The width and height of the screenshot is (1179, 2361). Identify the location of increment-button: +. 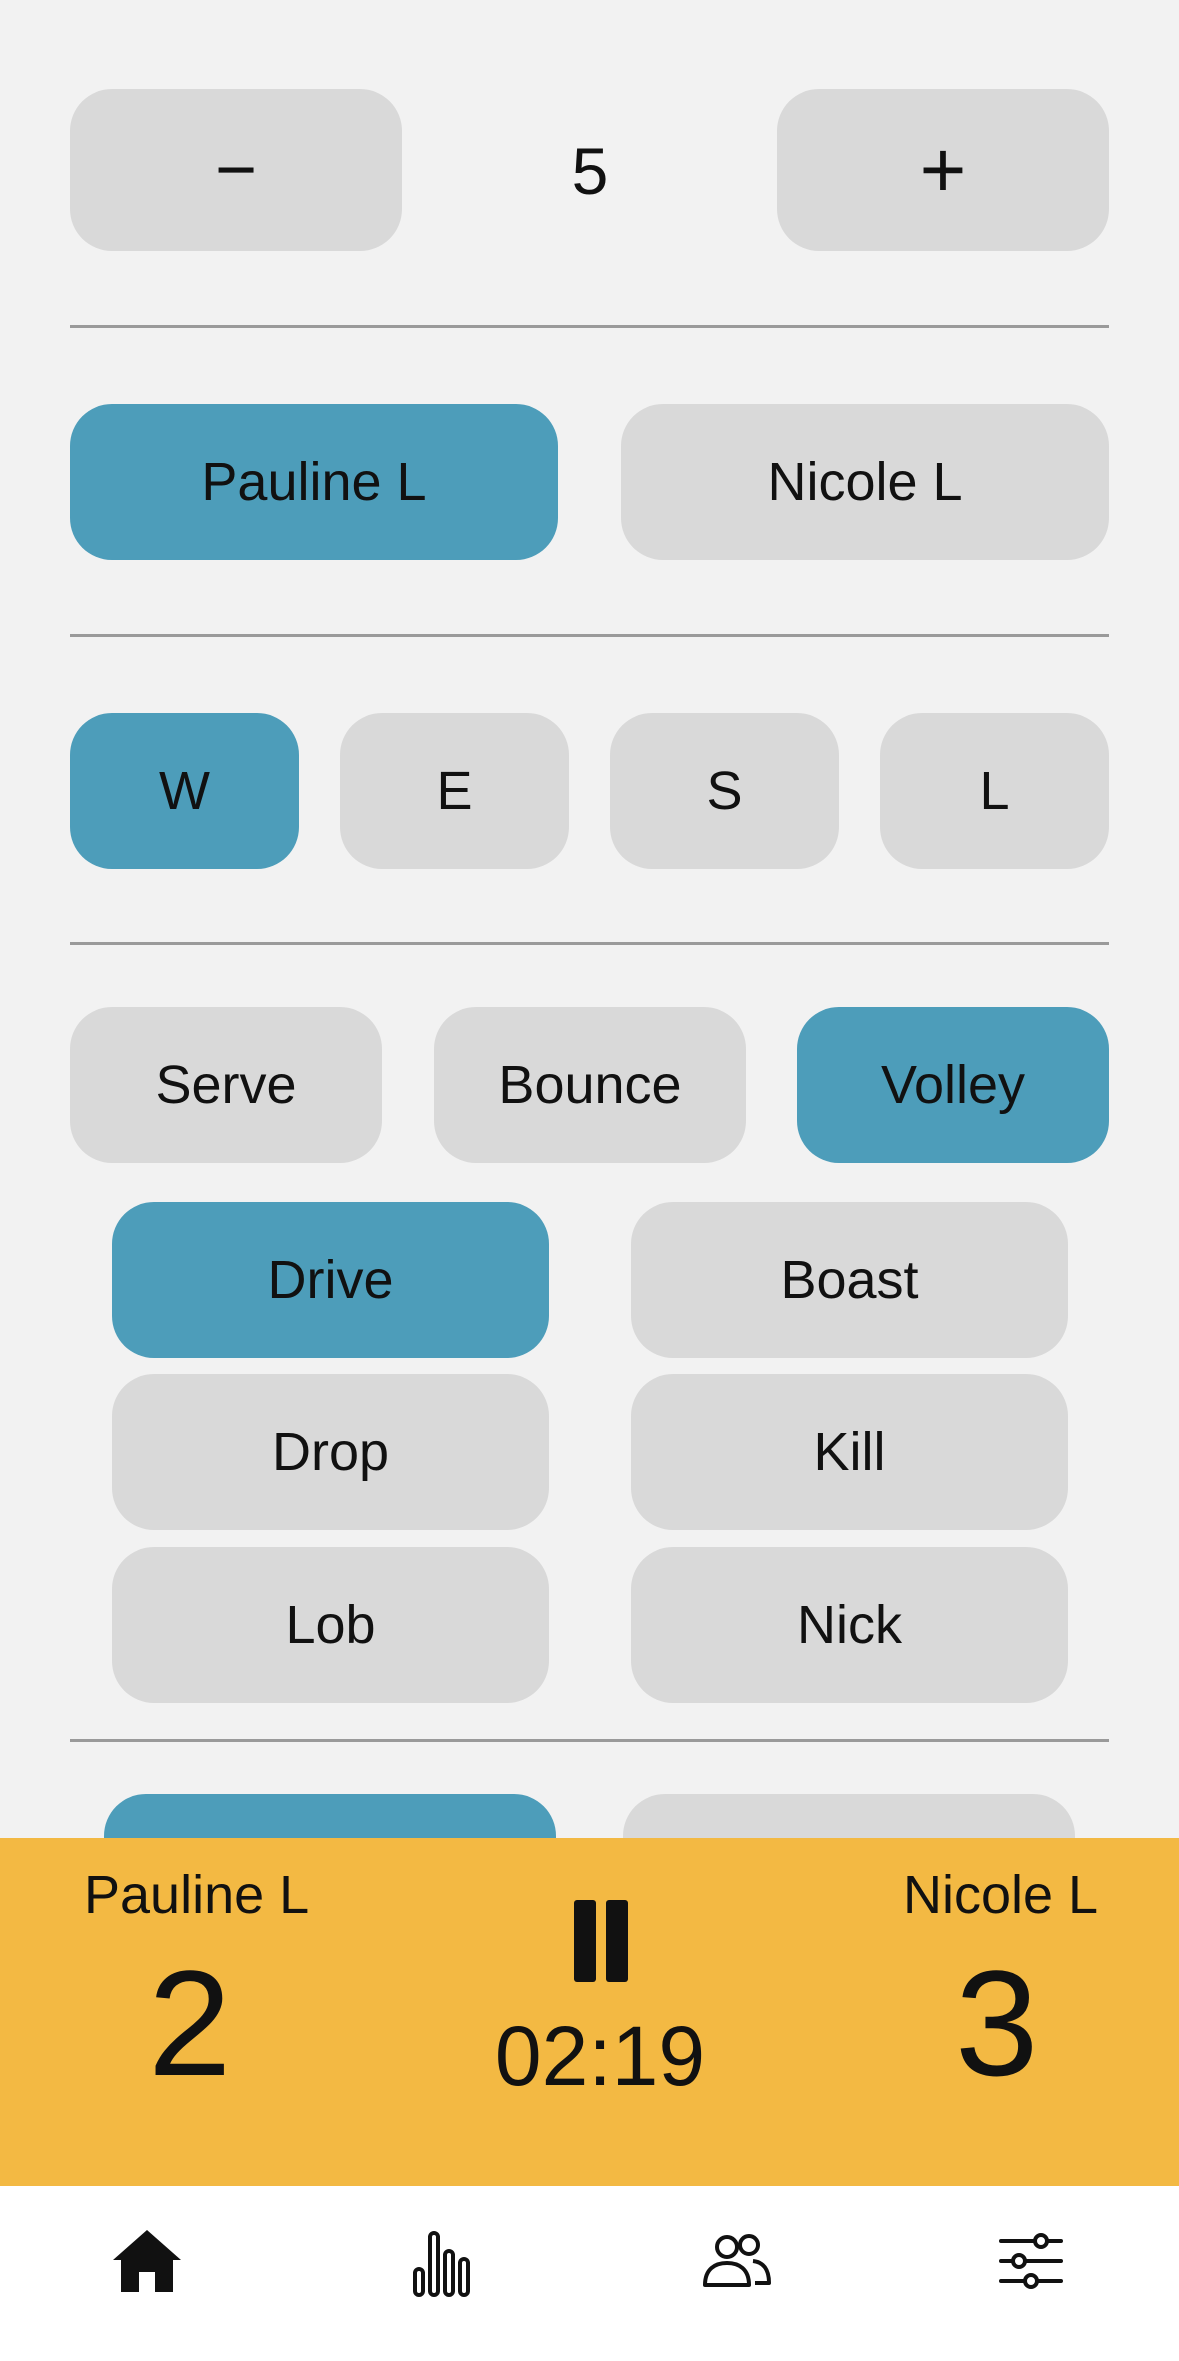
(943, 170).